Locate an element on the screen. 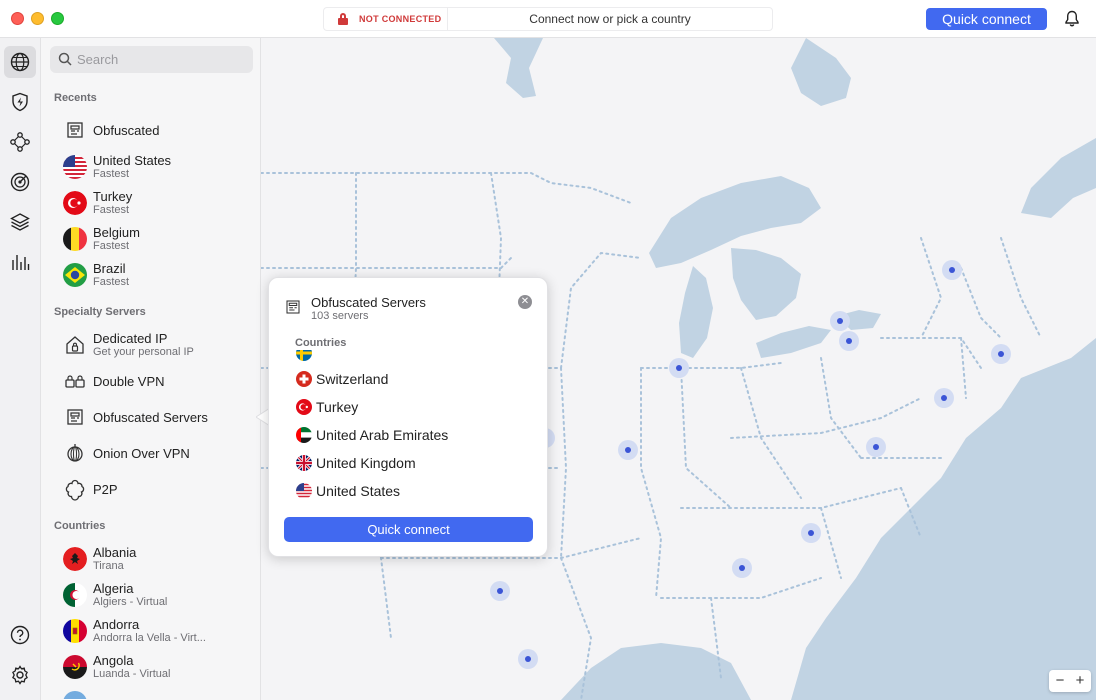  popover-country-label: United States is located at coordinates (358, 491).